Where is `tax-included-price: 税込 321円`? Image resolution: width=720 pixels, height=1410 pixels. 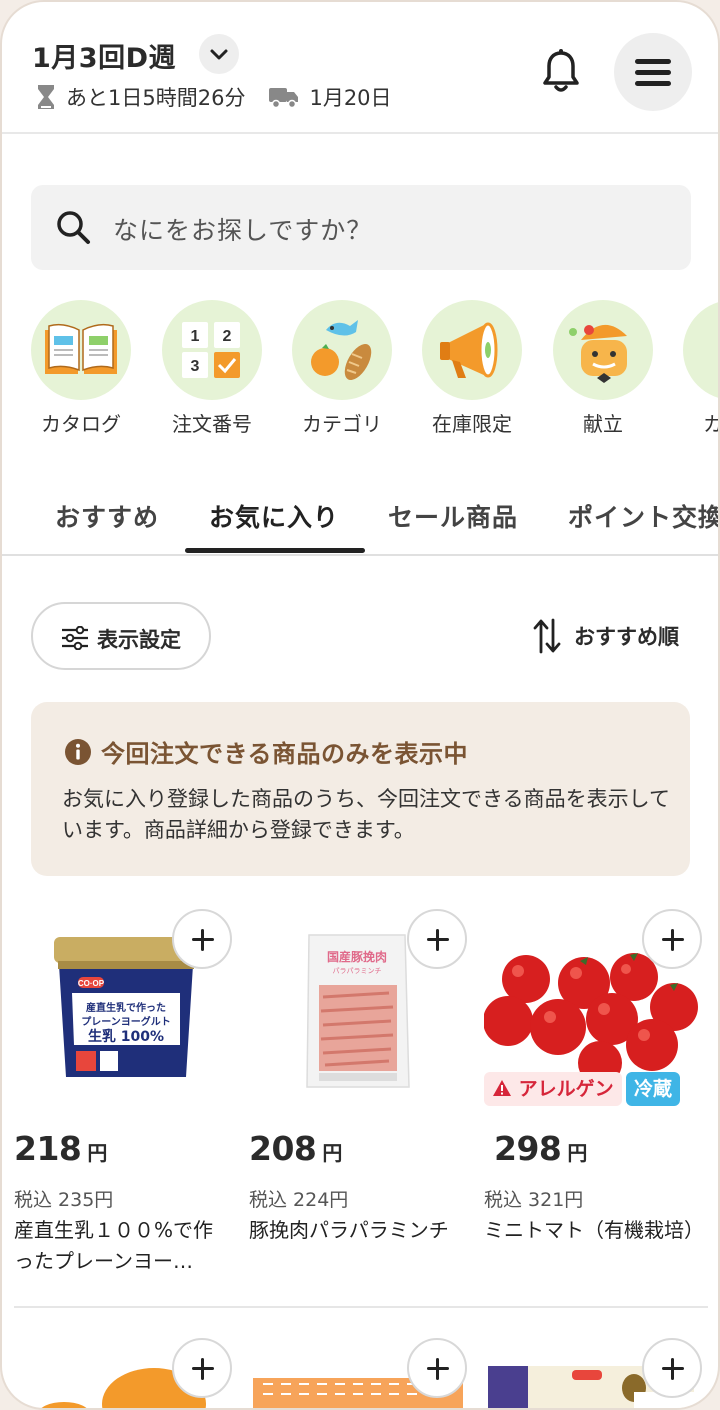 tax-included-price: 税込 321円 is located at coordinates (534, 1200).